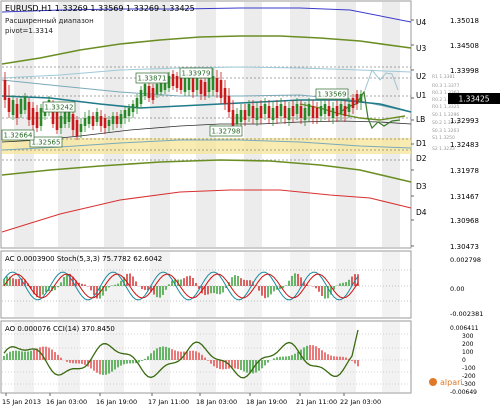 This screenshot has height=412, width=500. What do you see at coordinates (266, 402) in the screenshot?
I see `time-axis-label: 18 Jan 19:00` at bounding box center [266, 402].